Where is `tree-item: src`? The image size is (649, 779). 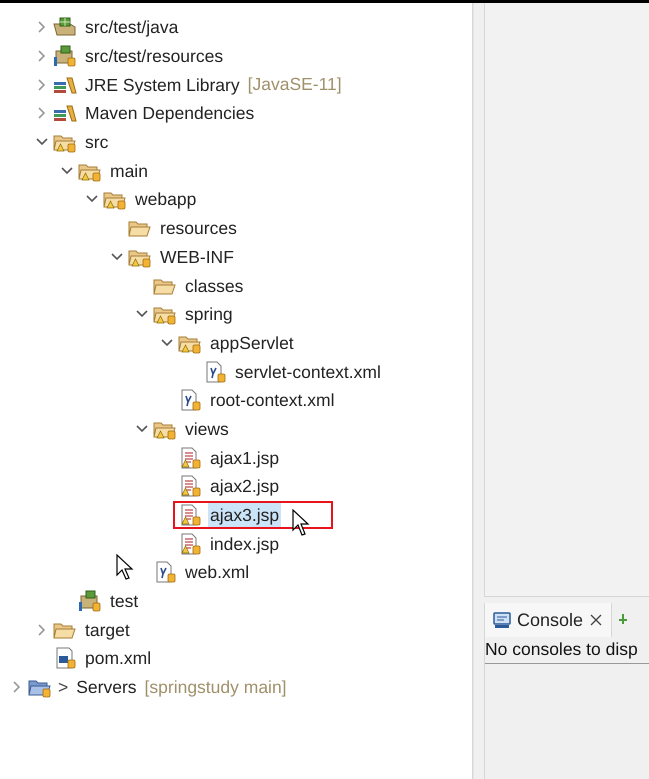 tree-item: src is located at coordinates (96, 142).